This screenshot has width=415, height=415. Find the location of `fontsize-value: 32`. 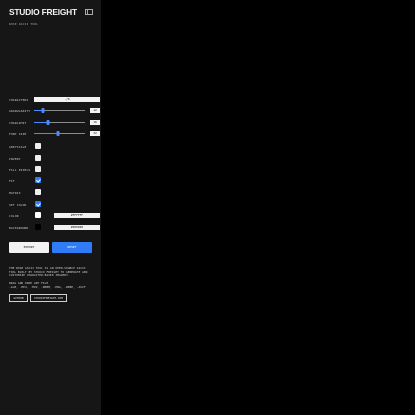

fontsize-value: 32 is located at coordinates (95, 133).